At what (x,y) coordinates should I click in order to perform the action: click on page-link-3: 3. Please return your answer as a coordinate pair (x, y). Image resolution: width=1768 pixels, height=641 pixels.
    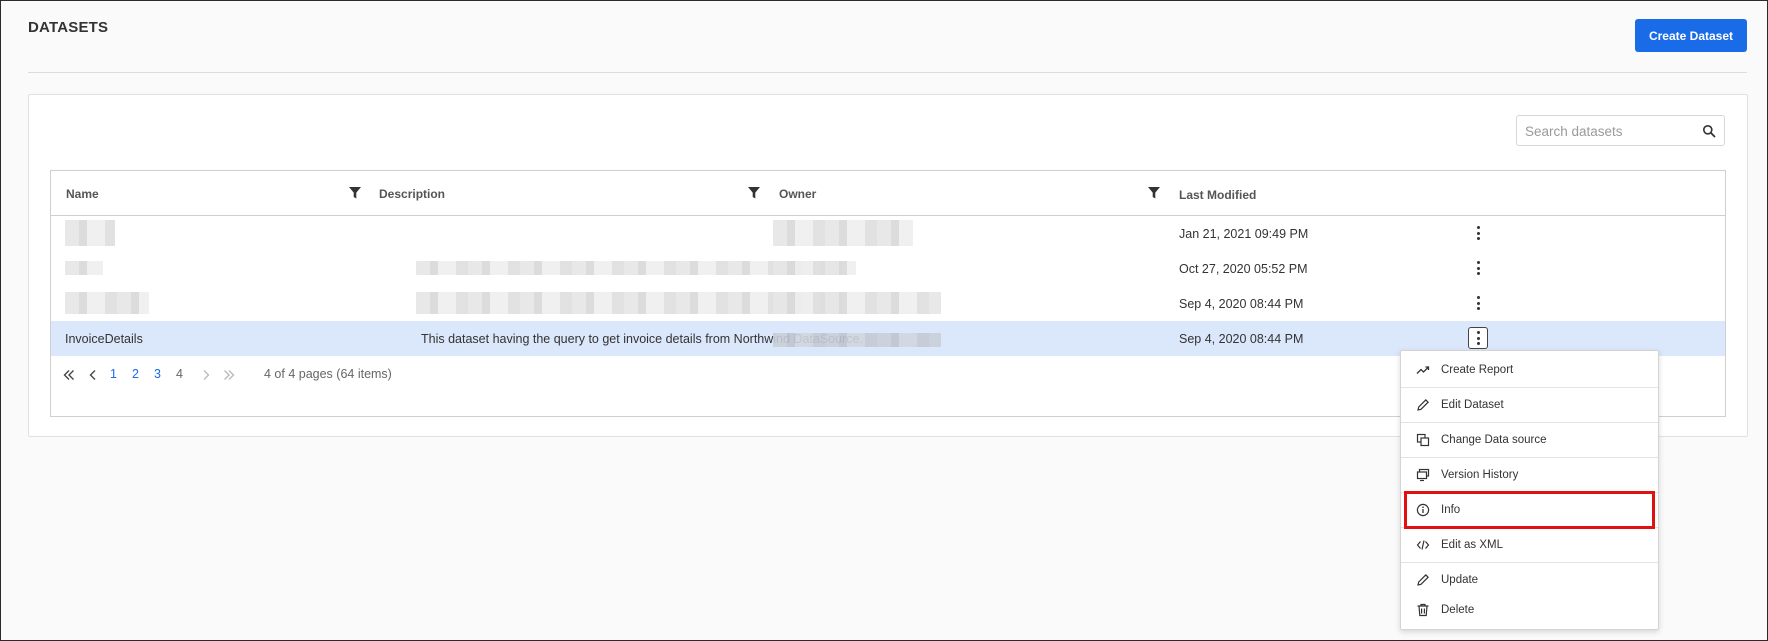
    Looking at the image, I should click on (157, 374).